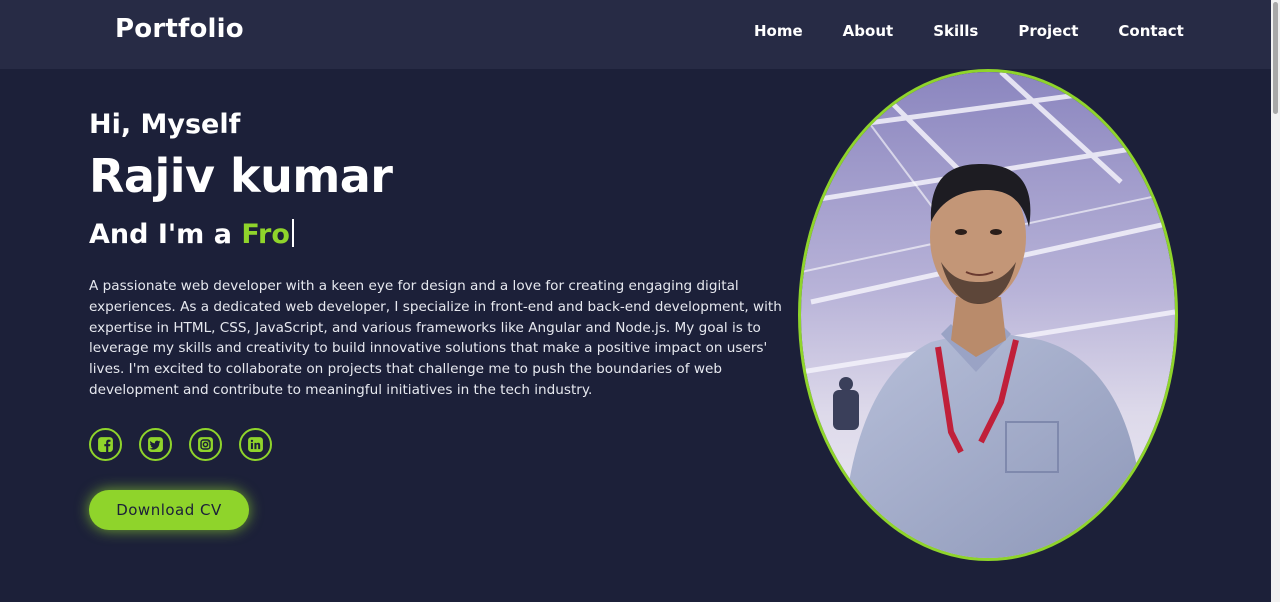 The height and width of the screenshot is (602, 1280). What do you see at coordinates (292, 233) in the screenshot?
I see `typing-caret` at bounding box center [292, 233].